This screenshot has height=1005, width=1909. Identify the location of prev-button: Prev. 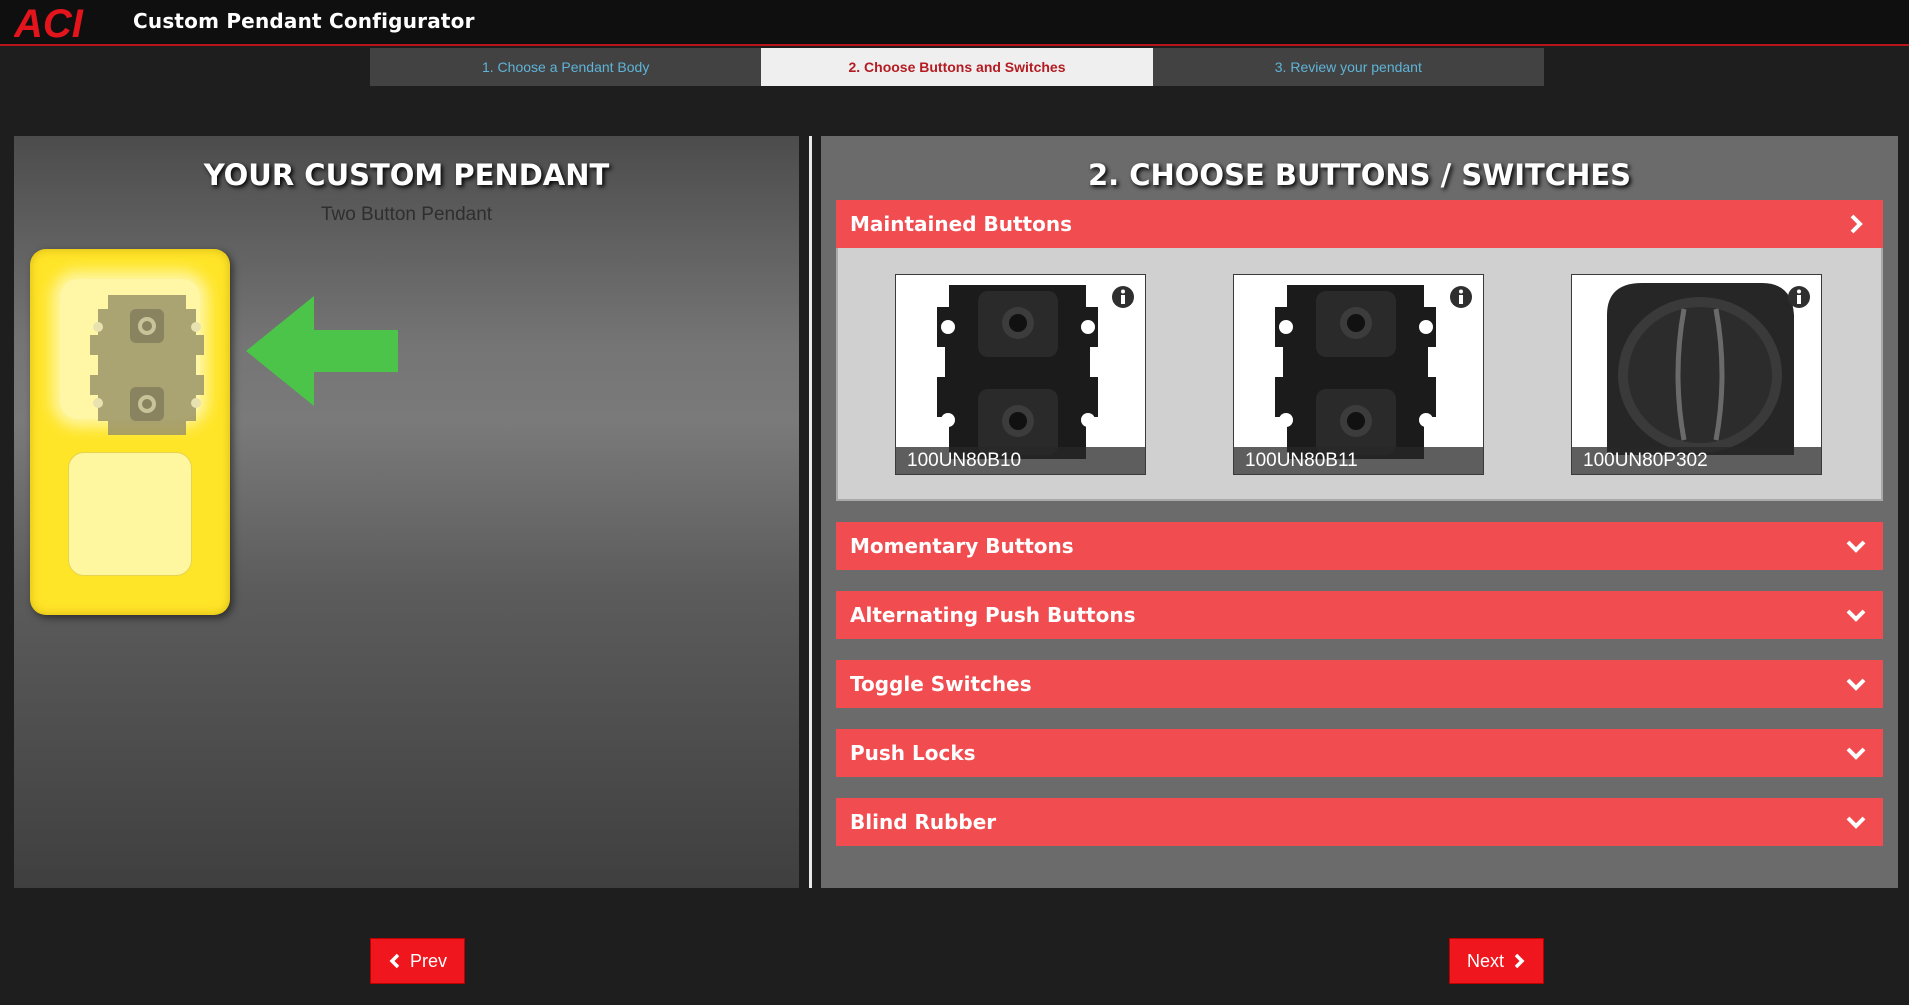
(417, 961).